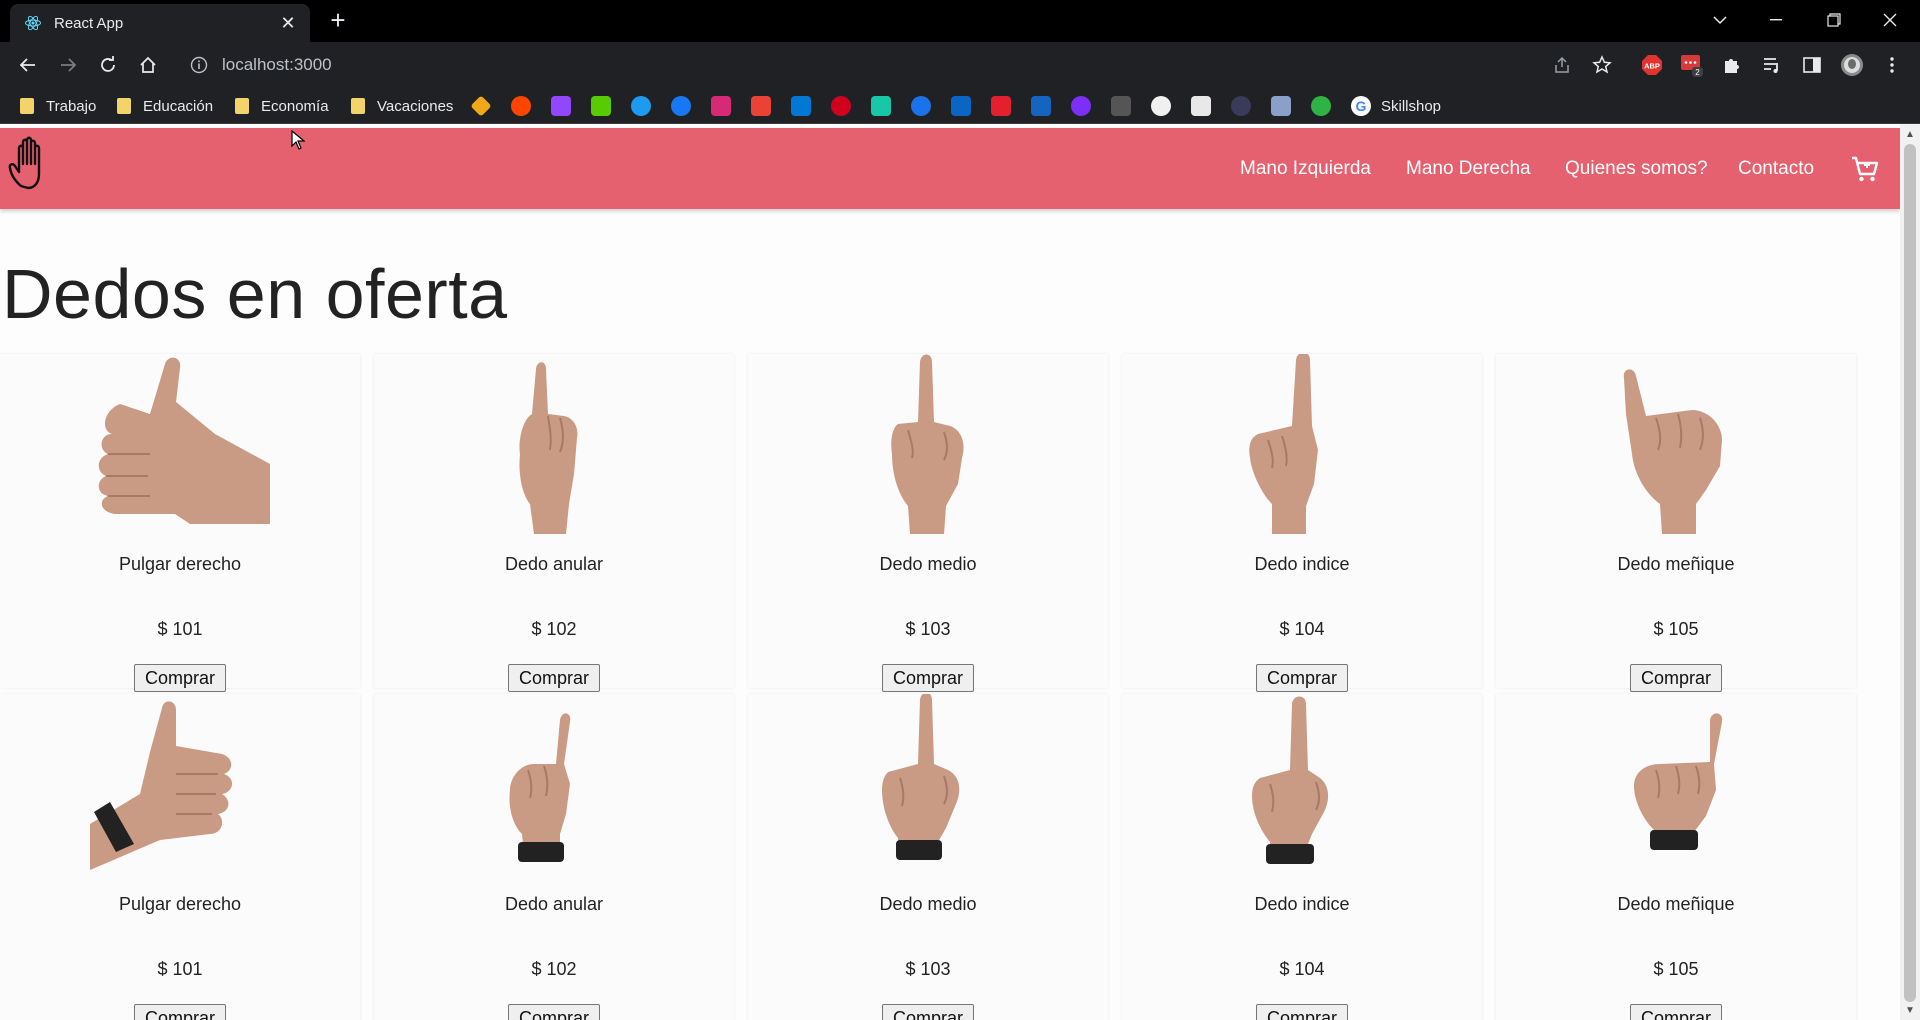  I want to click on new-tab-button: +, so click(338, 20).